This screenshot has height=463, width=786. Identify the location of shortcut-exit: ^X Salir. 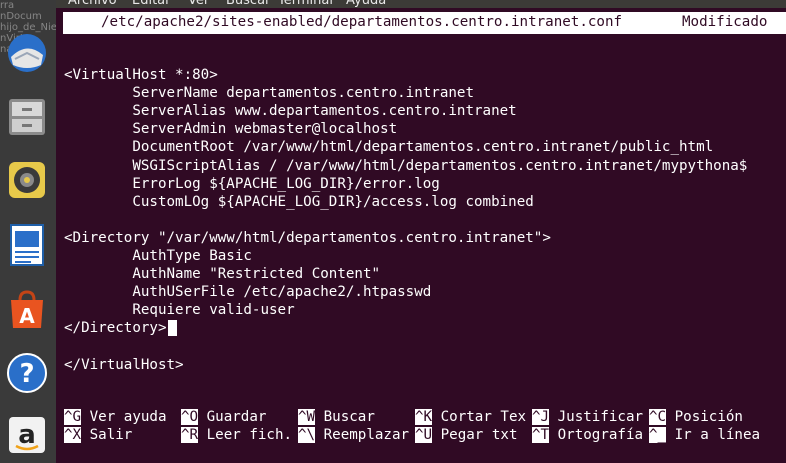
(98, 435).